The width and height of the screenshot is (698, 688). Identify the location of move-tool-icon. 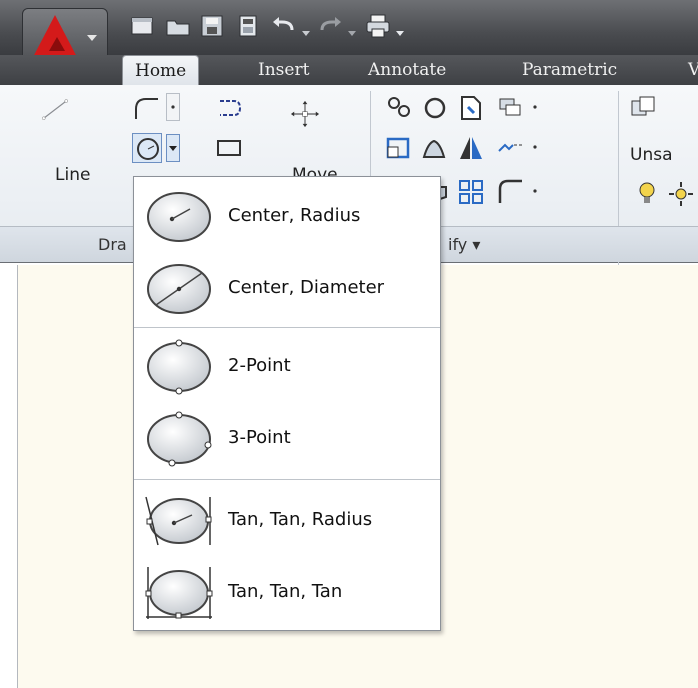
(322, 129).